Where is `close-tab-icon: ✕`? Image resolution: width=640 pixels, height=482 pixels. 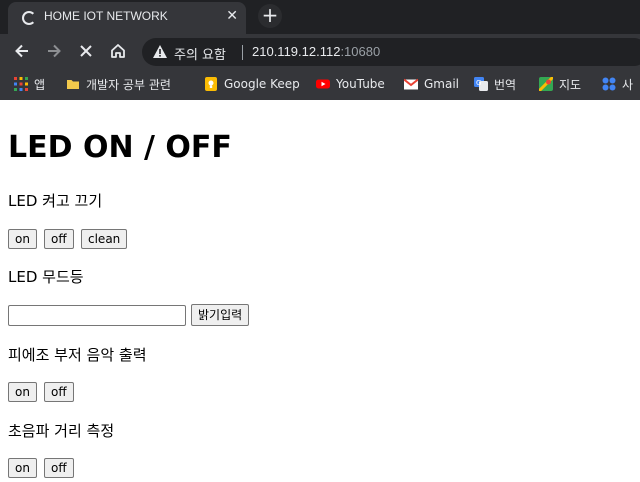
close-tab-icon: ✕ is located at coordinates (232, 16).